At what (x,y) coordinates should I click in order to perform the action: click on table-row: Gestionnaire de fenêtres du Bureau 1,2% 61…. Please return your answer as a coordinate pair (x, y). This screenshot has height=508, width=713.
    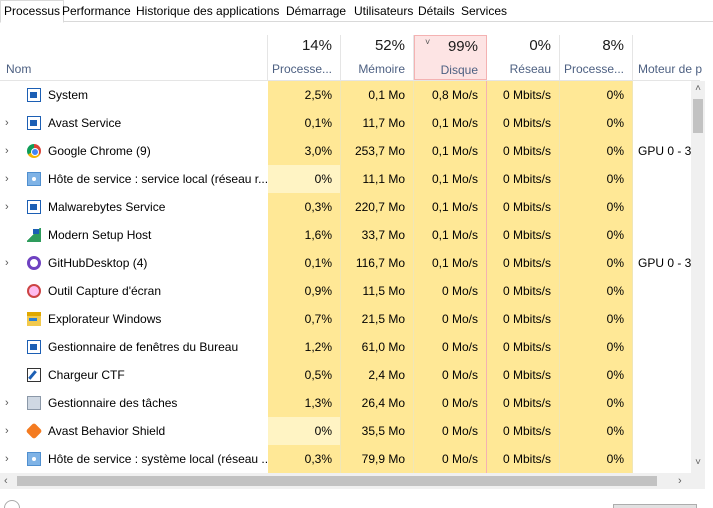
    Looking at the image, I should click on (345, 347).